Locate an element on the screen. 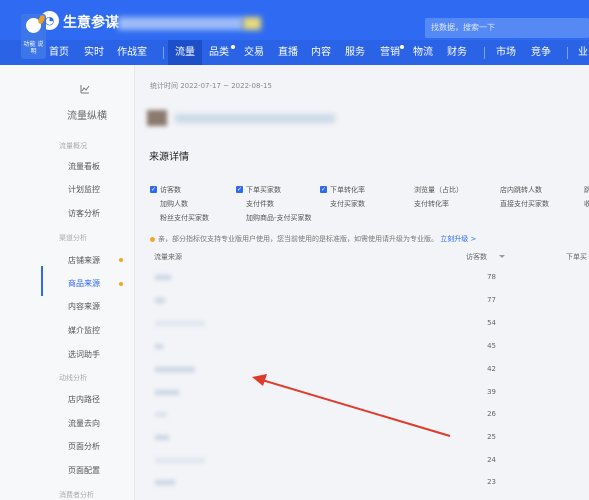 The image size is (589, 500). annotation-arrow is located at coordinates (351, 405).